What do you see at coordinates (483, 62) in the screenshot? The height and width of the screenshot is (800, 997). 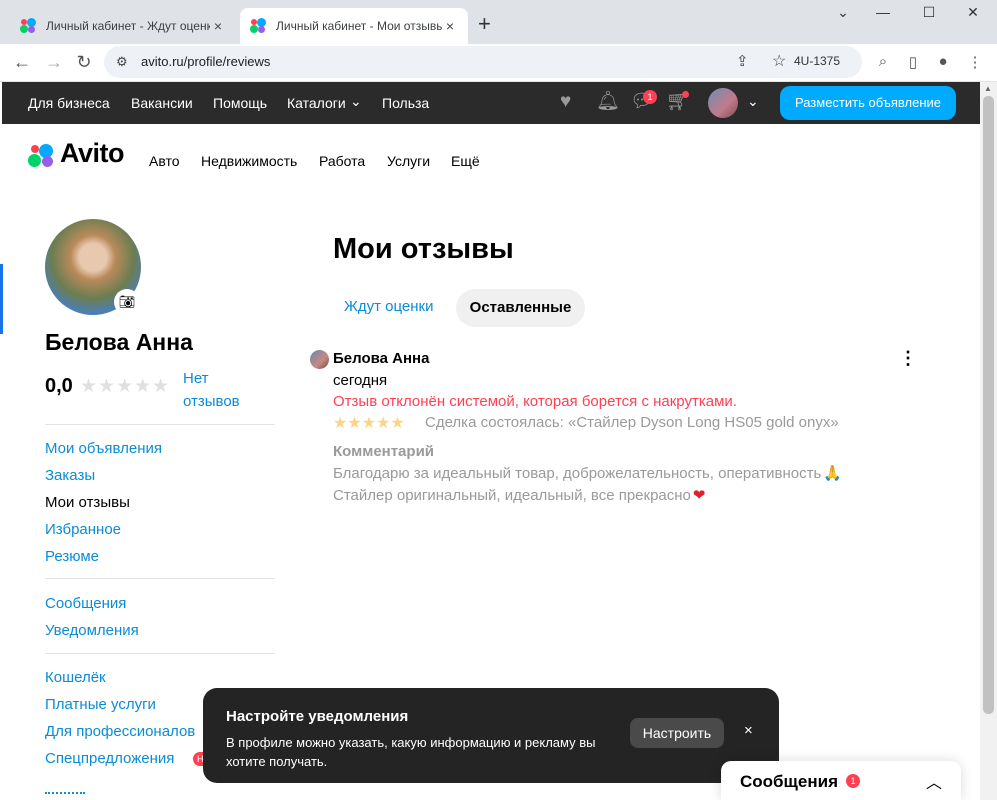 I see `address-bar: ⚙ avito.ru/profile/reviews ⇪ ☆ 4U-1375` at bounding box center [483, 62].